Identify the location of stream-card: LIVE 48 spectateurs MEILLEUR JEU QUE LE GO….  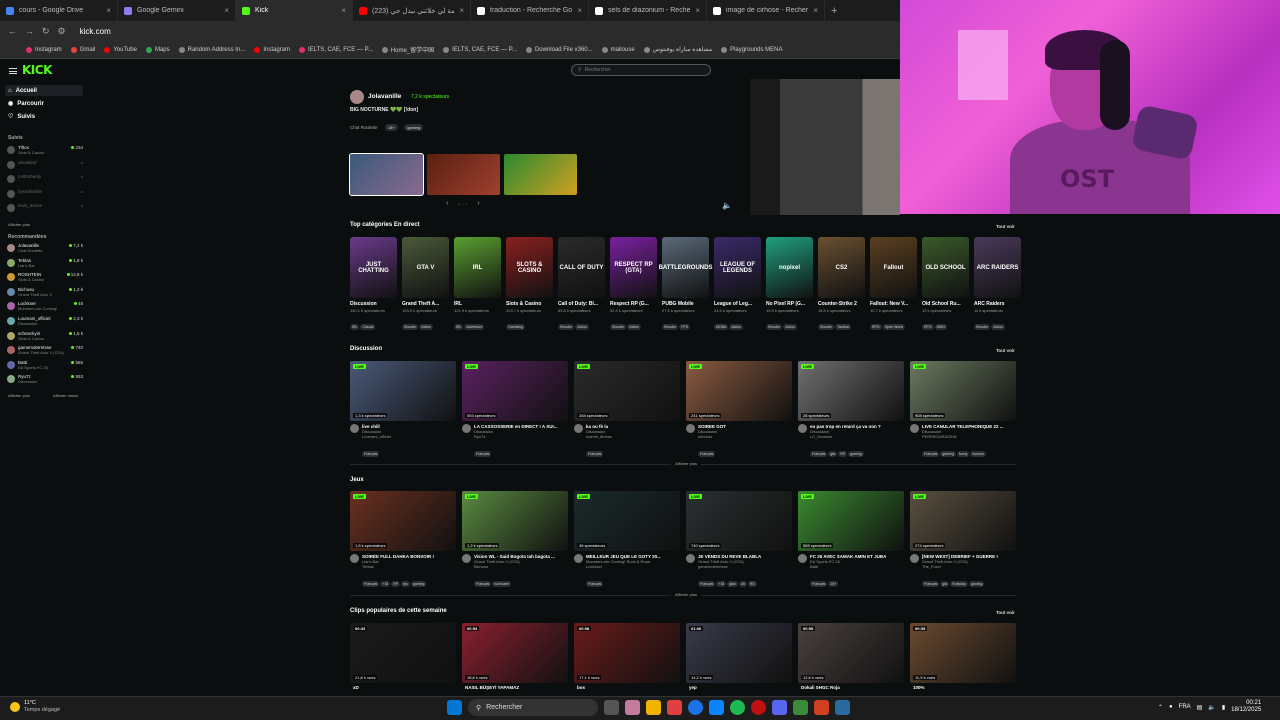
(627, 540).